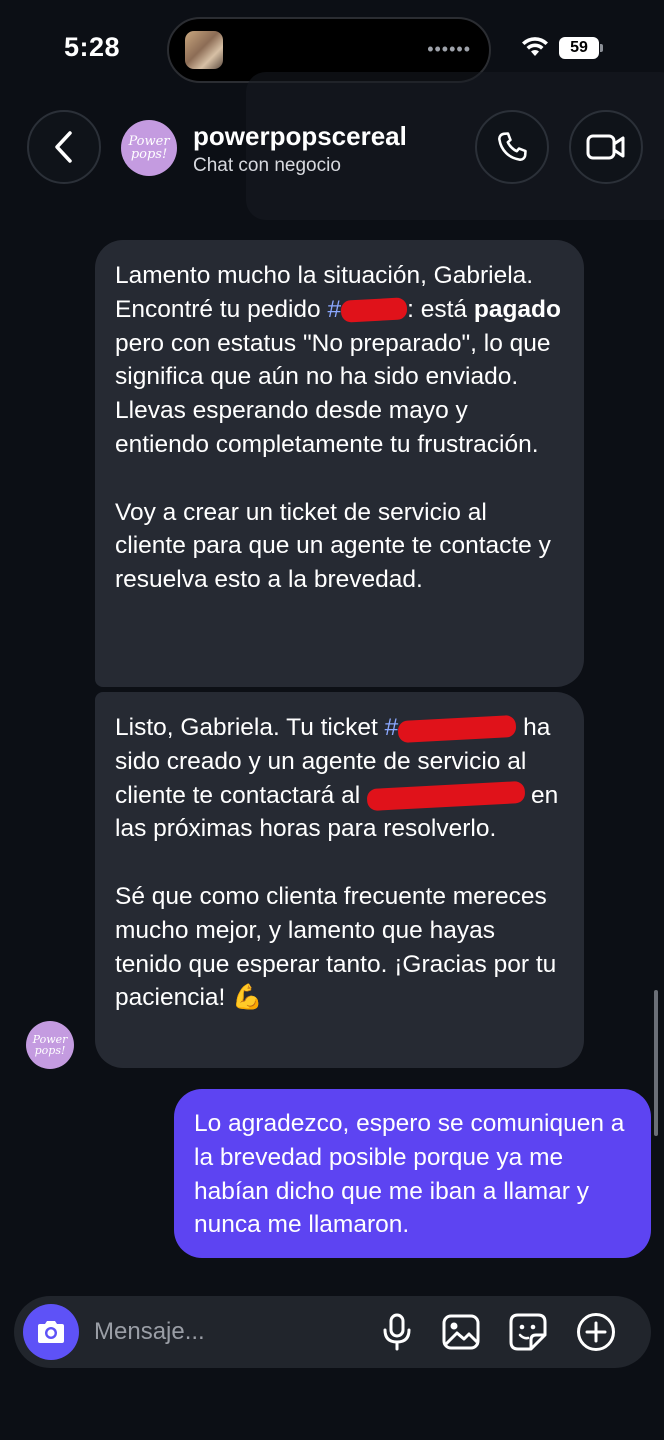 This screenshot has height=1440, width=664. I want to click on camera-icon, so click(51, 1332).